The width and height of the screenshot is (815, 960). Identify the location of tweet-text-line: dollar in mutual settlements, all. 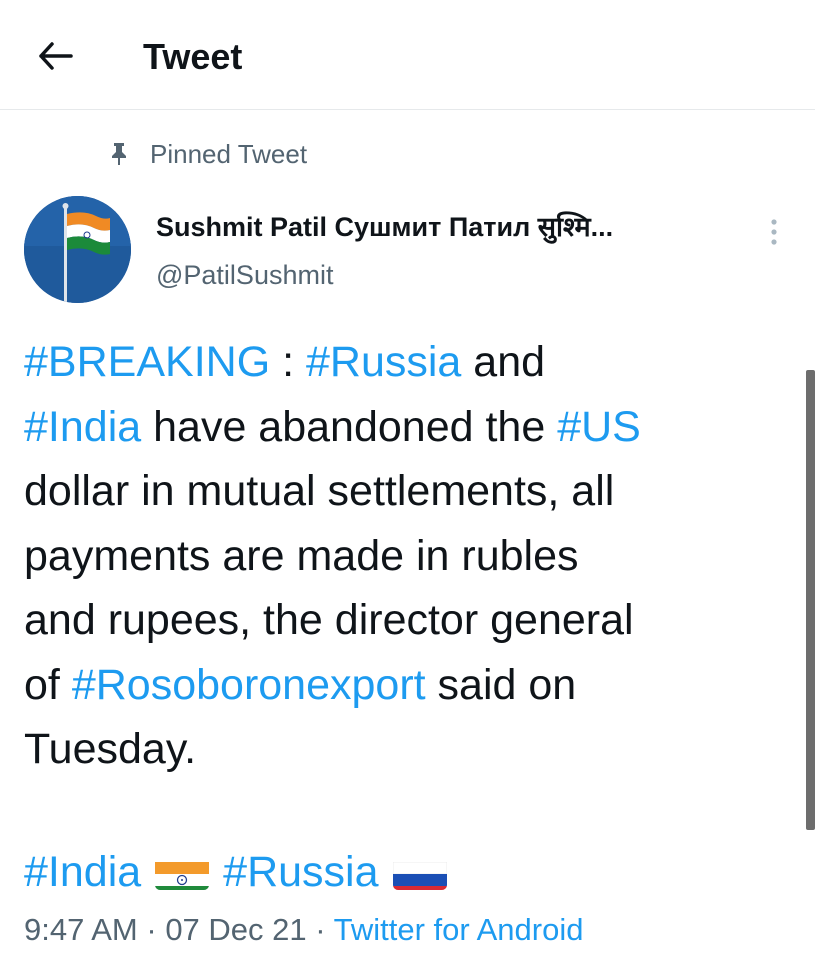
(409, 491).